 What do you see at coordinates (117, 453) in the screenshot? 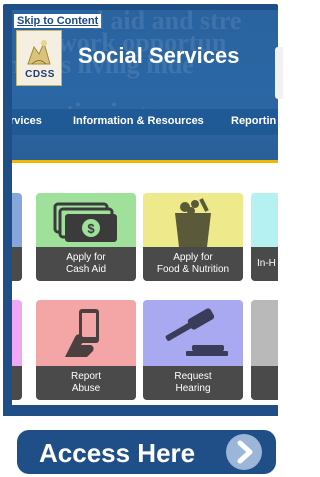
I see `access-here-label: Access Here` at bounding box center [117, 453].